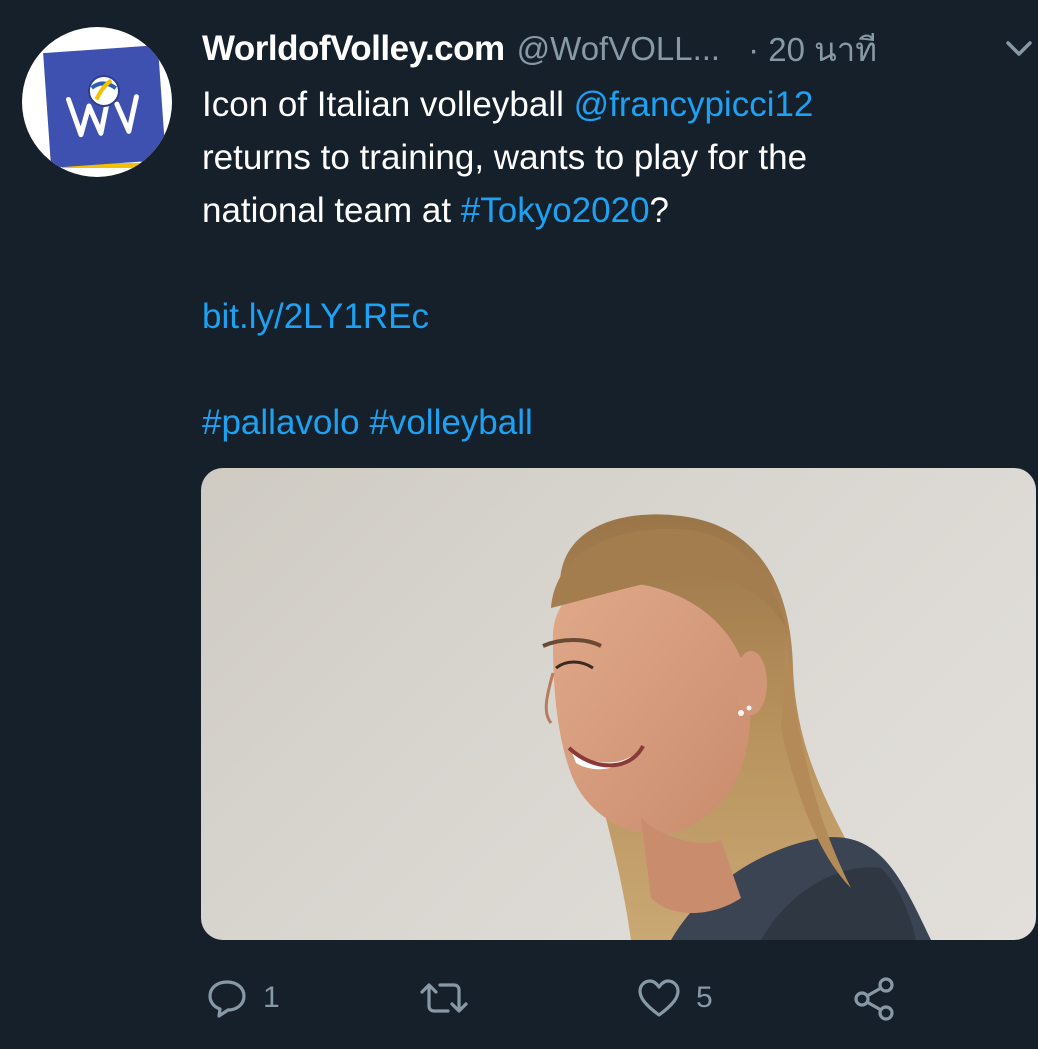 Image resolution: width=1038 pixels, height=1049 pixels. Describe the element at coordinates (602, 422) in the screenshot. I see `tweet-text-line-hashtags: #pallavolo #volleyball` at that location.